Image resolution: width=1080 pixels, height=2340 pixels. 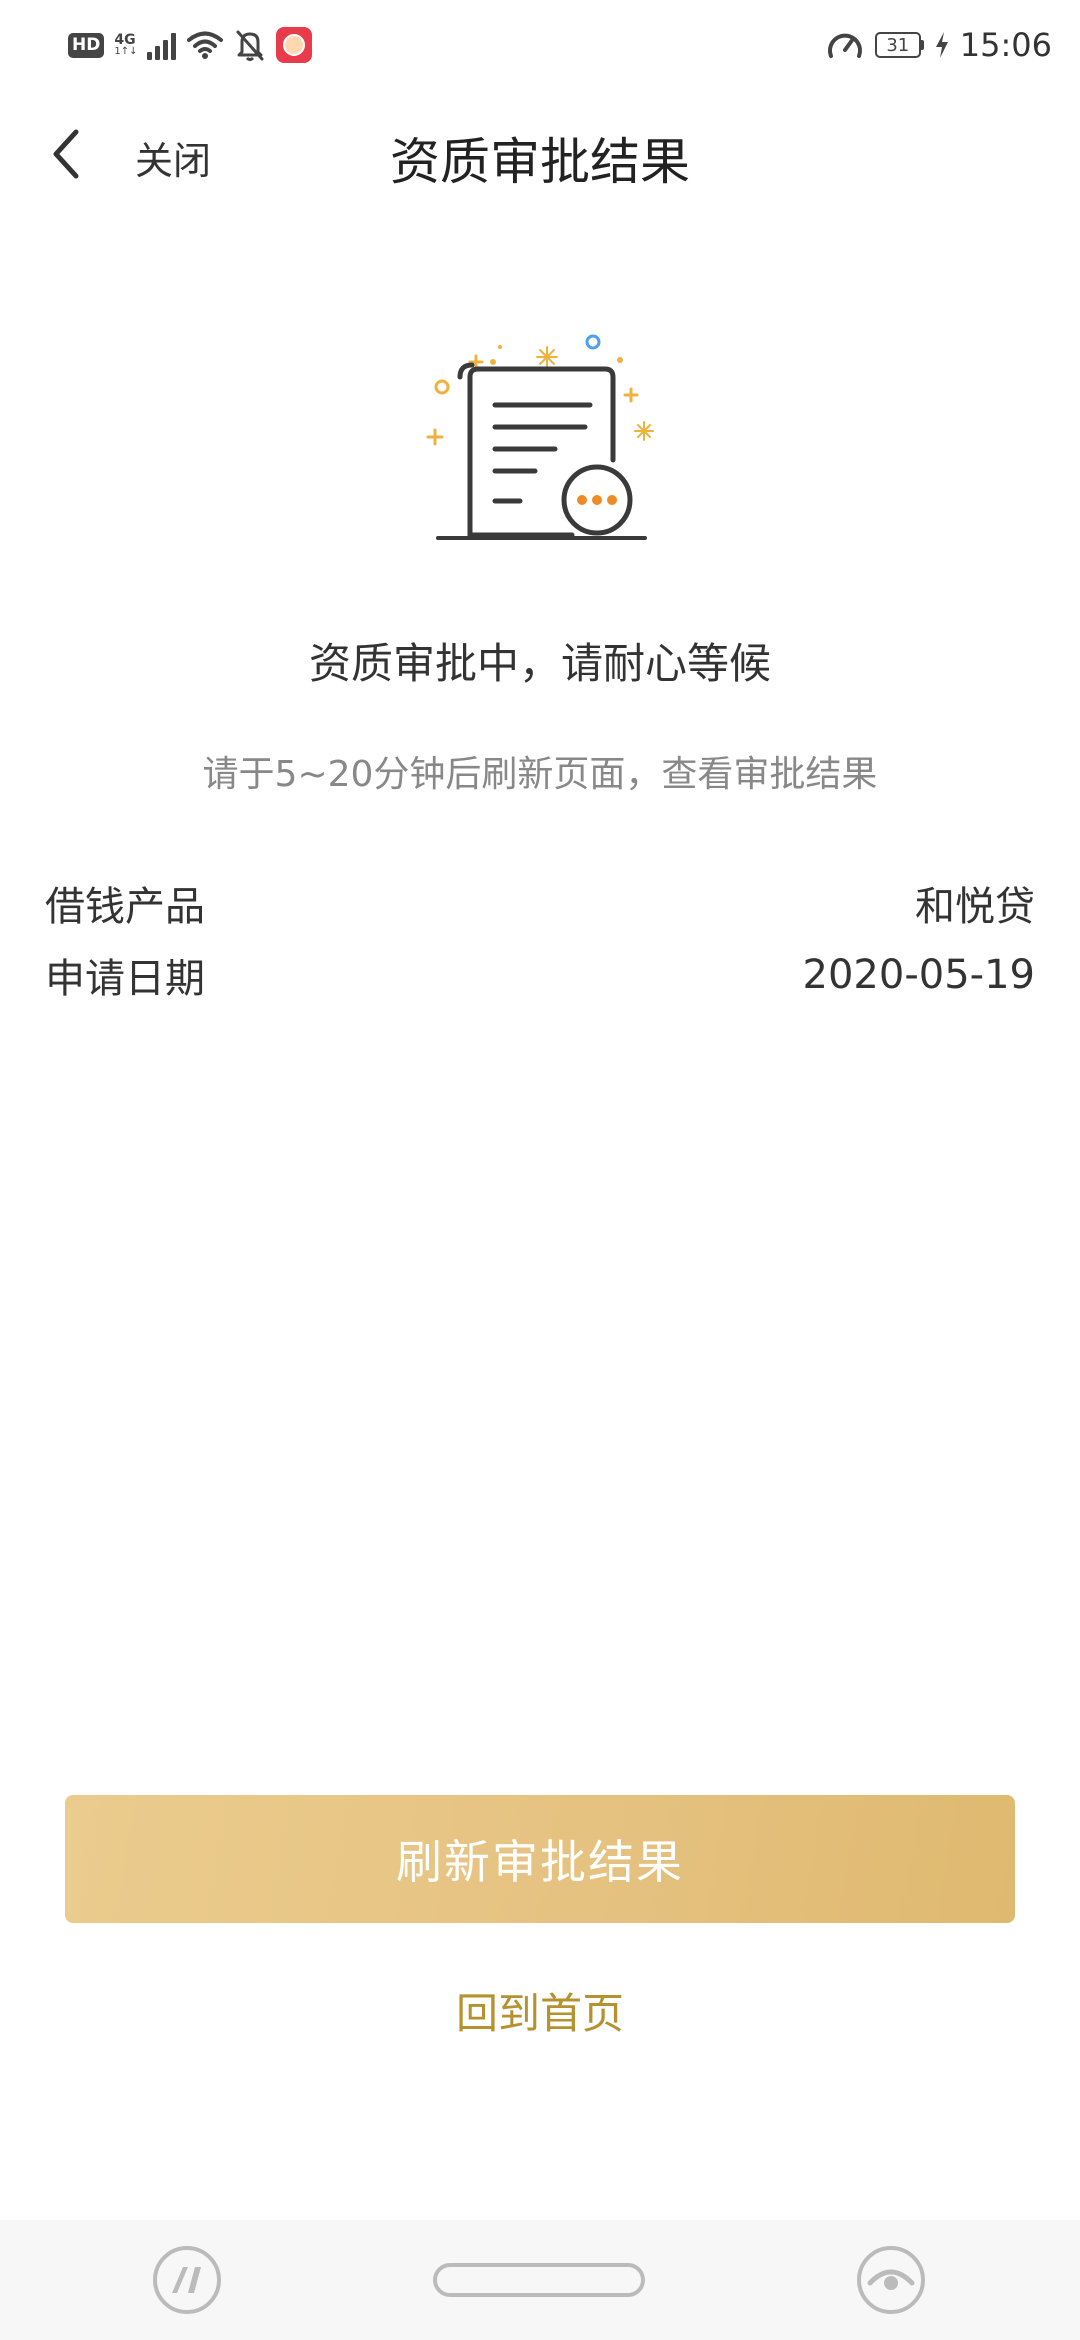 I want to click on home-gesture-bar, so click(x=539, y=2280).